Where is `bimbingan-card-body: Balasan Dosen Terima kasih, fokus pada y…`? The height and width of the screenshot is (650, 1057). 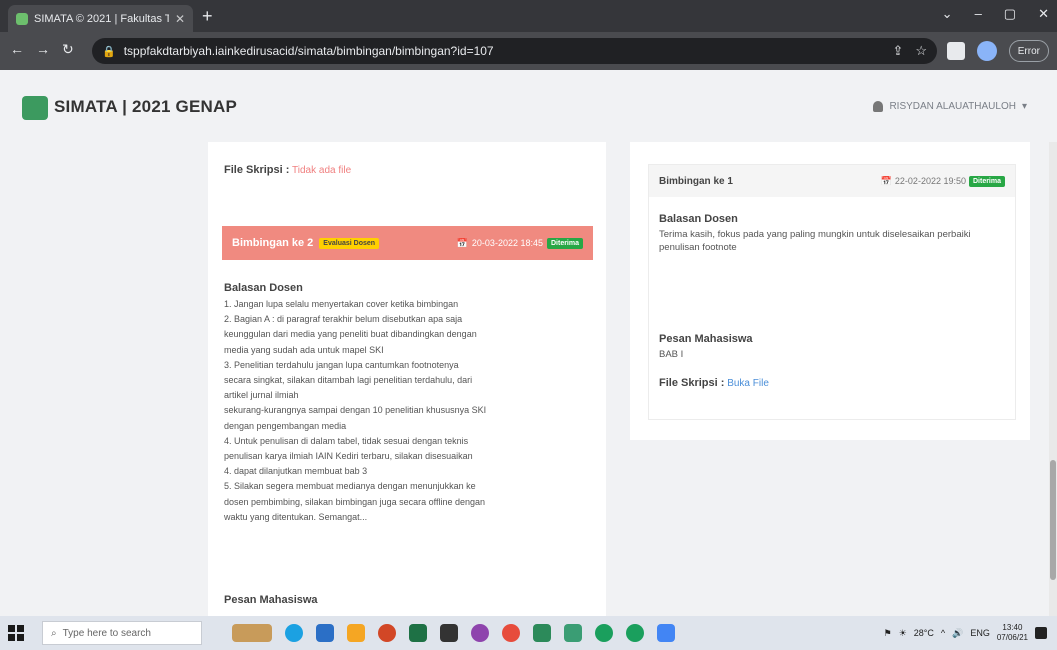 bimbingan-card-body: Balasan Dosen Terima kasih, fokus pada y… is located at coordinates (832, 233).